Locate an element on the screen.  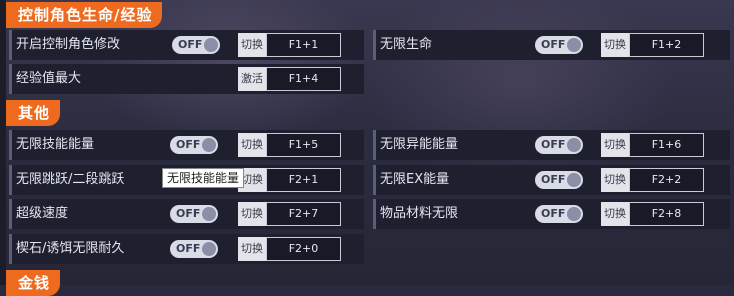
tooltip: 无限技能能量 is located at coordinates (203, 178).